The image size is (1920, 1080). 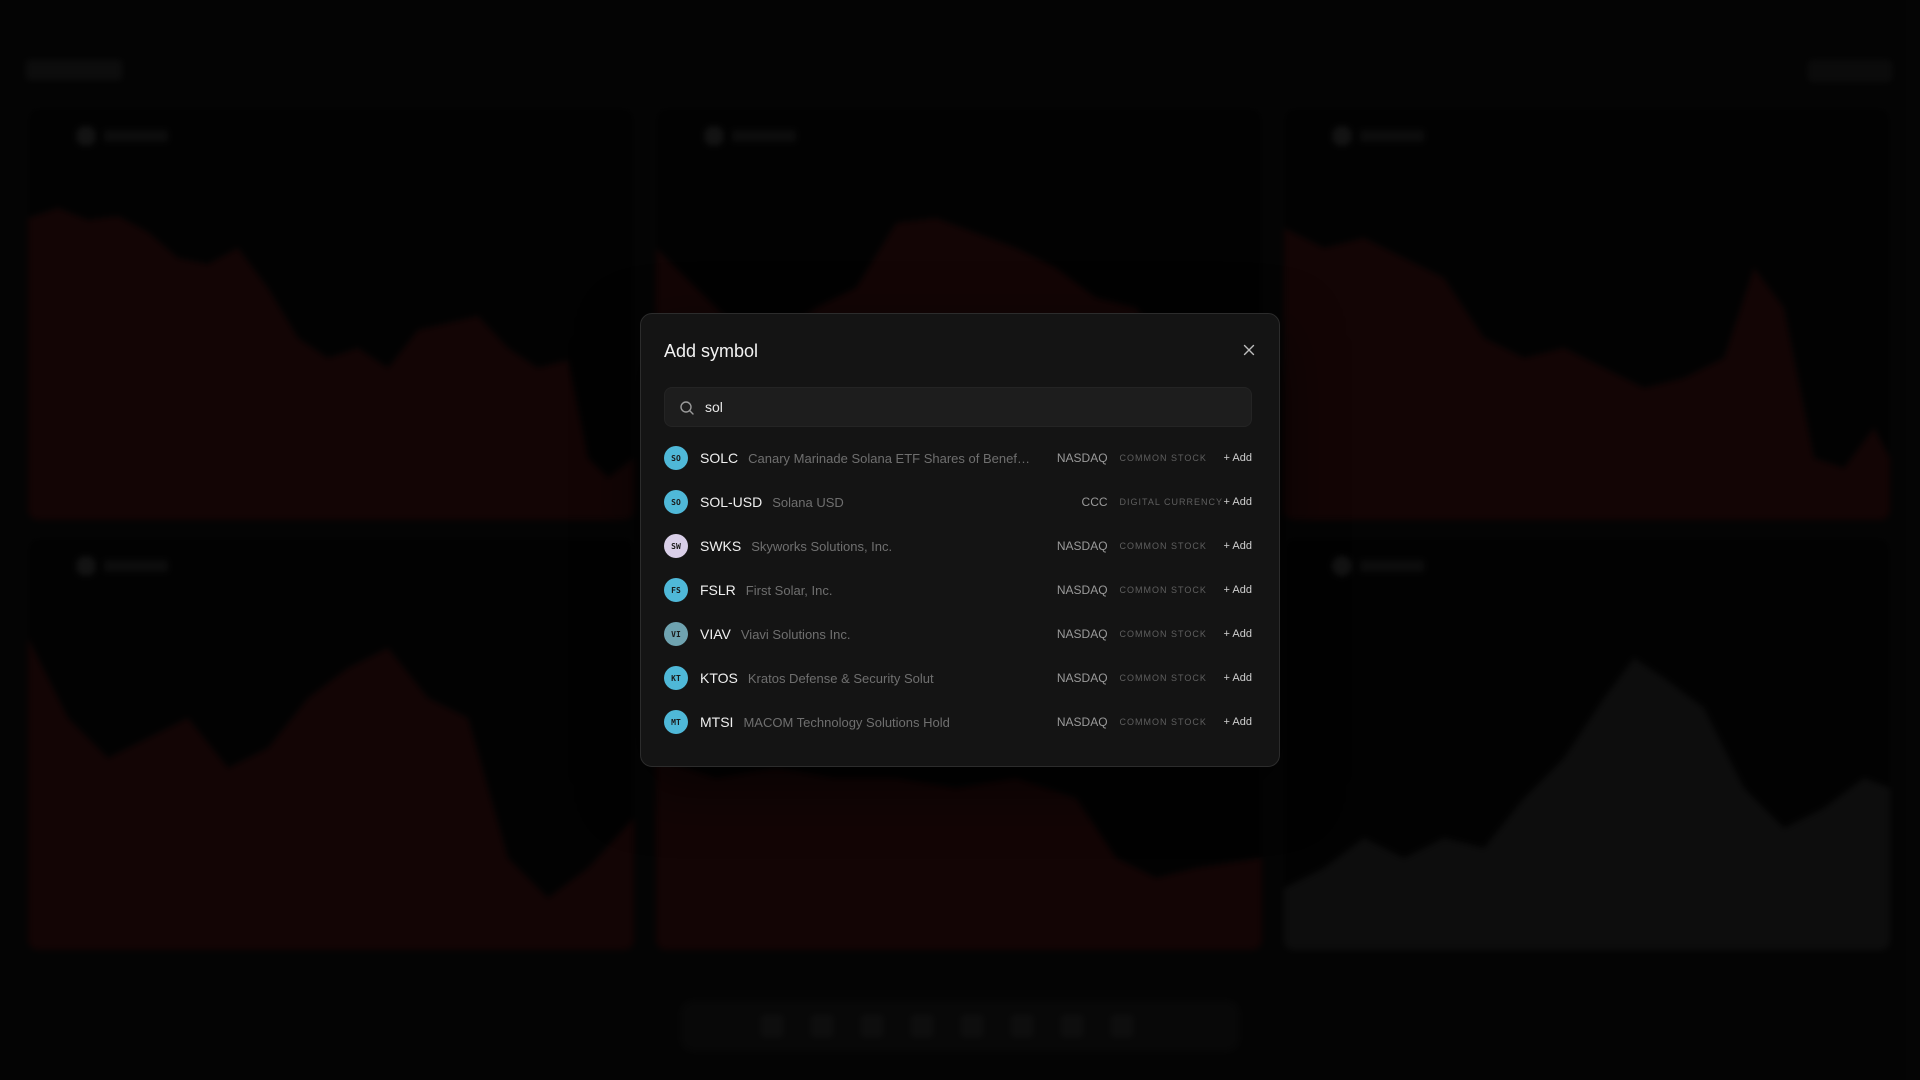 I want to click on symbol-name: Solana USD, so click(x=808, y=502).